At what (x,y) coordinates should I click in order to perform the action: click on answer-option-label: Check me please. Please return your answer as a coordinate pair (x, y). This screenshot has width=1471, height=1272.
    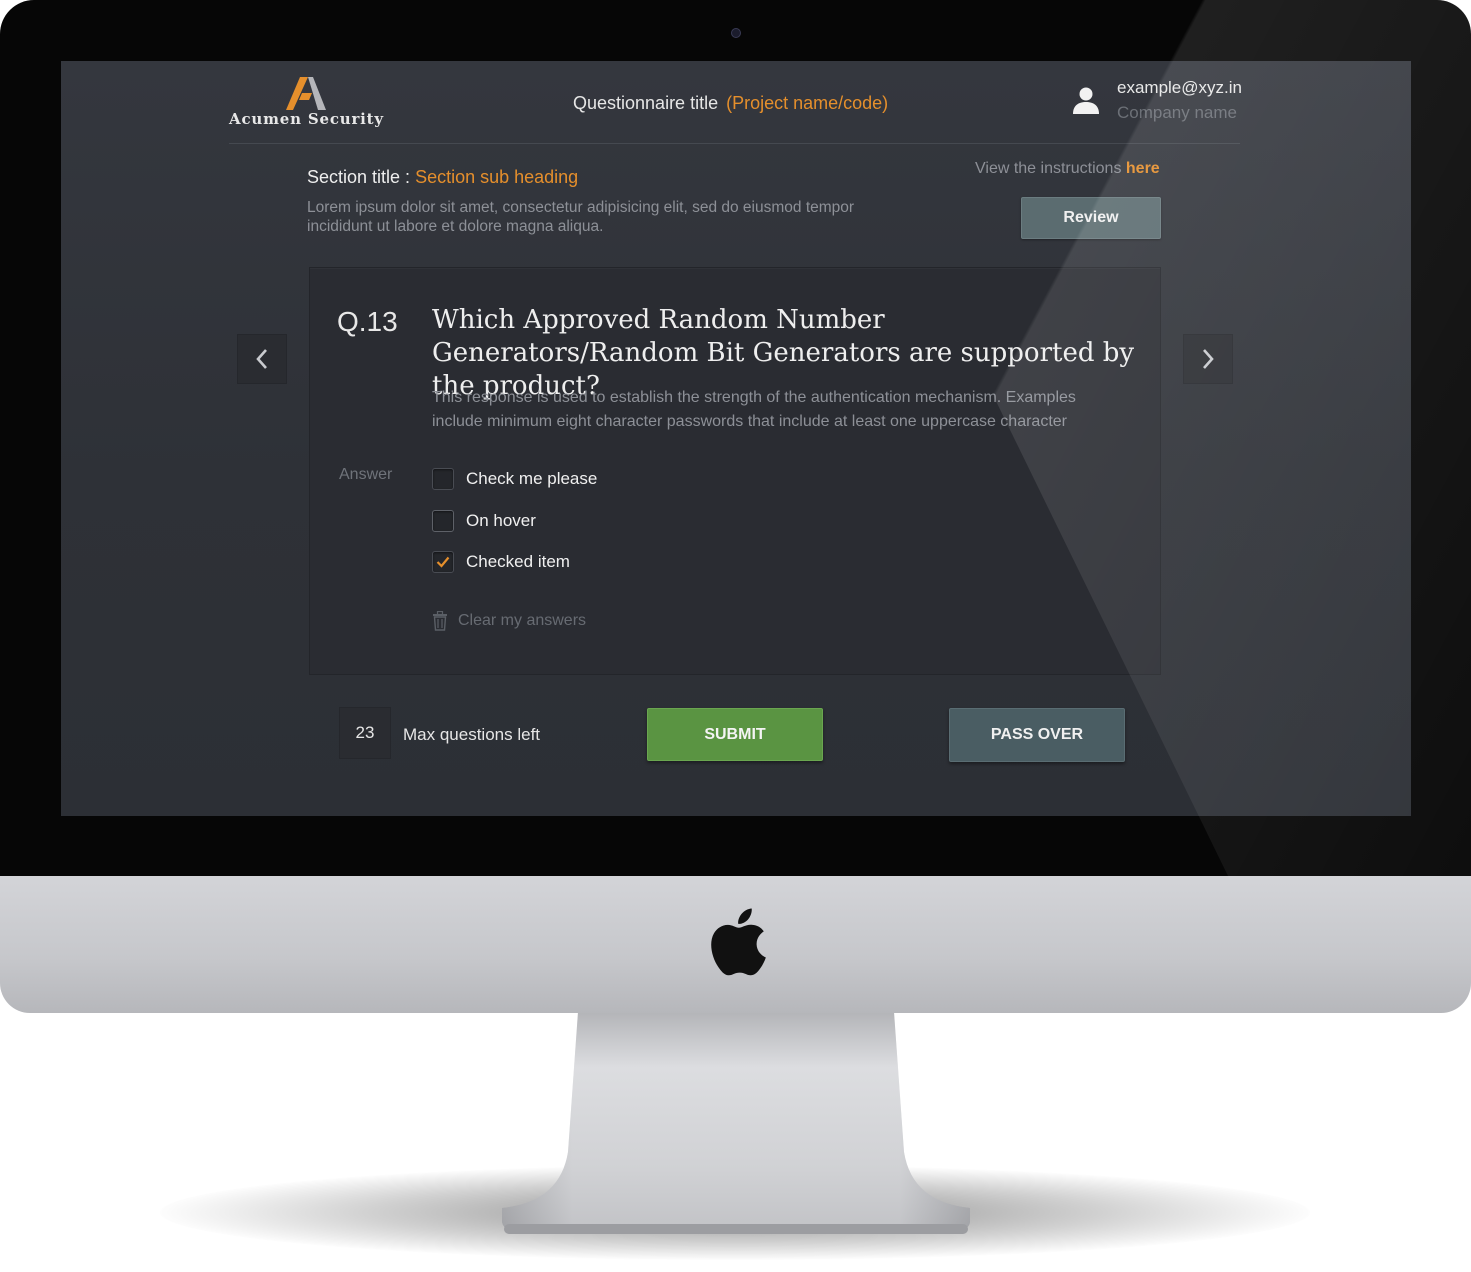
    Looking at the image, I should click on (532, 478).